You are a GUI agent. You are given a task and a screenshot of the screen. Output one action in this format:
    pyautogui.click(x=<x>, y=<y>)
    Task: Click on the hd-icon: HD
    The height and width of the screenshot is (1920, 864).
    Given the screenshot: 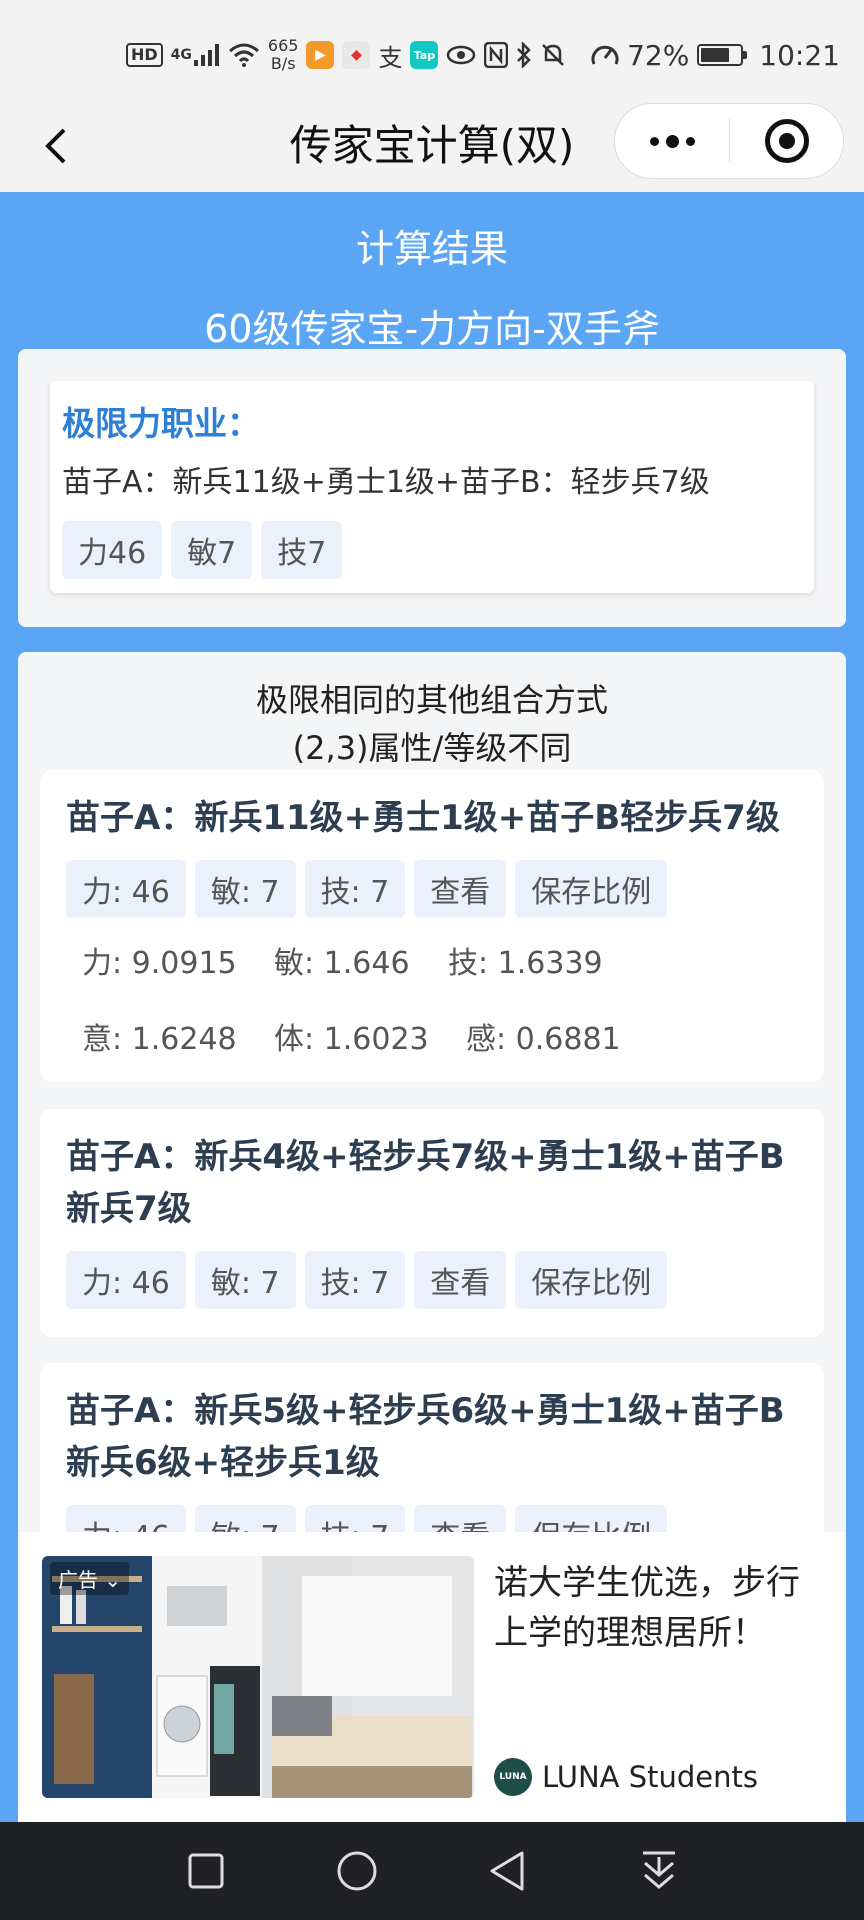 What is the action you would take?
    pyautogui.click(x=144, y=55)
    